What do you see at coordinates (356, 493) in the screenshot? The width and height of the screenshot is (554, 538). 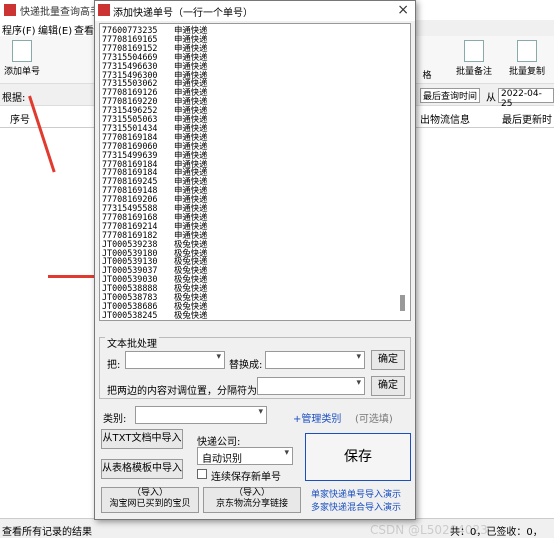 I see `single-demo-link: 单家快递单号导入演示` at bounding box center [356, 493].